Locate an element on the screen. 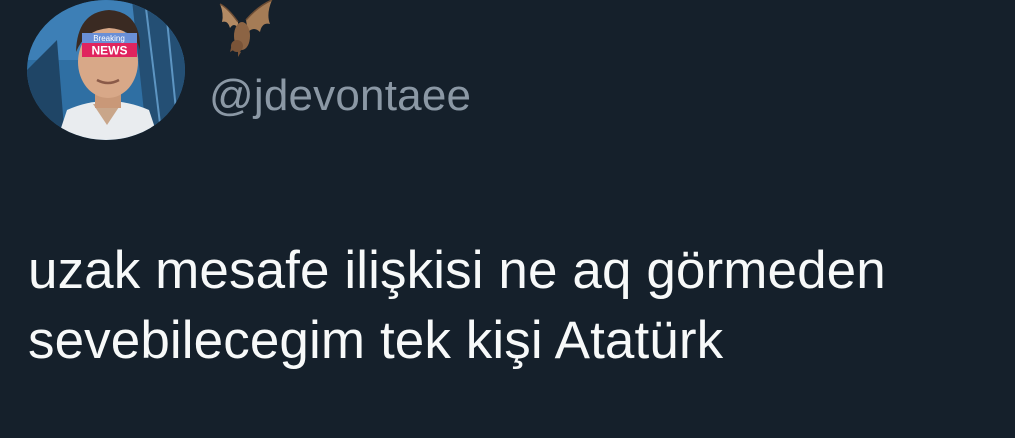 The height and width of the screenshot is (438, 1015). tweet-text-line-1: uzak mesafe ilişkisi ne aq görmeden is located at coordinates (457, 270).